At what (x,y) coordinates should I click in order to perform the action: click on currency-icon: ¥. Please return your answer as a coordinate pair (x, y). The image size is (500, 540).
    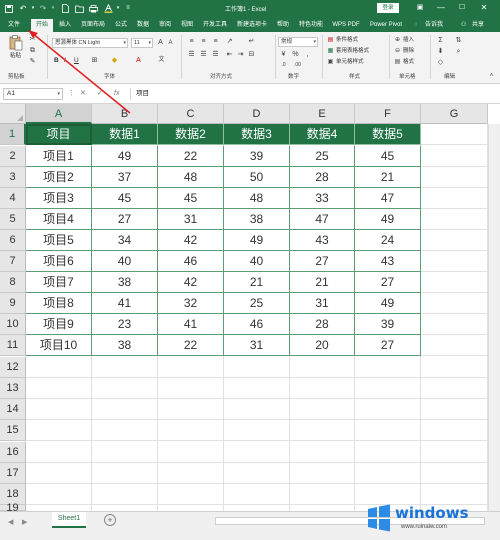
    Looking at the image, I should click on (283, 54).